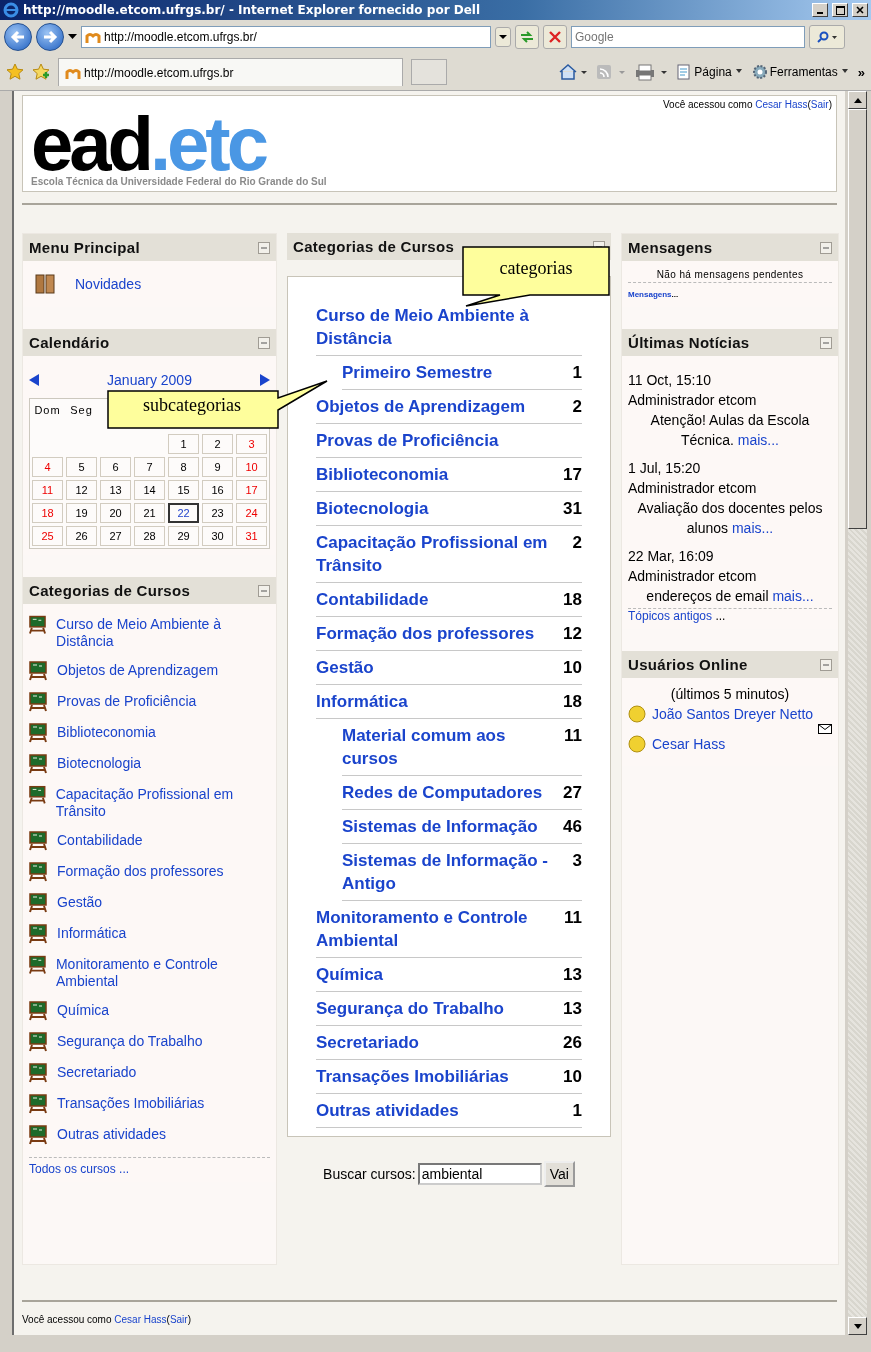 The image size is (871, 1352). I want to click on more-commands: », so click(861, 72).